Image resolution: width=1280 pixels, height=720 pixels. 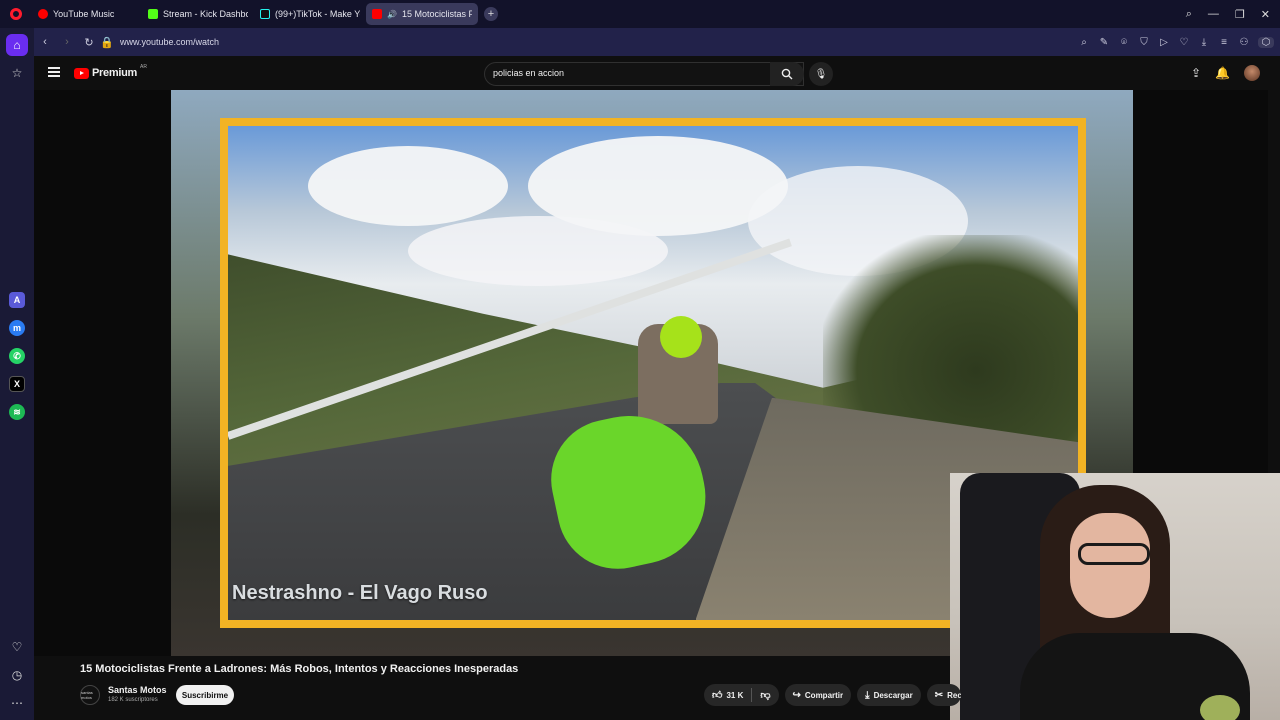 What do you see at coordinates (821, 74) in the screenshot?
I see `voice-search-mic-icon: 🎙` at bounding box center [821, 74].